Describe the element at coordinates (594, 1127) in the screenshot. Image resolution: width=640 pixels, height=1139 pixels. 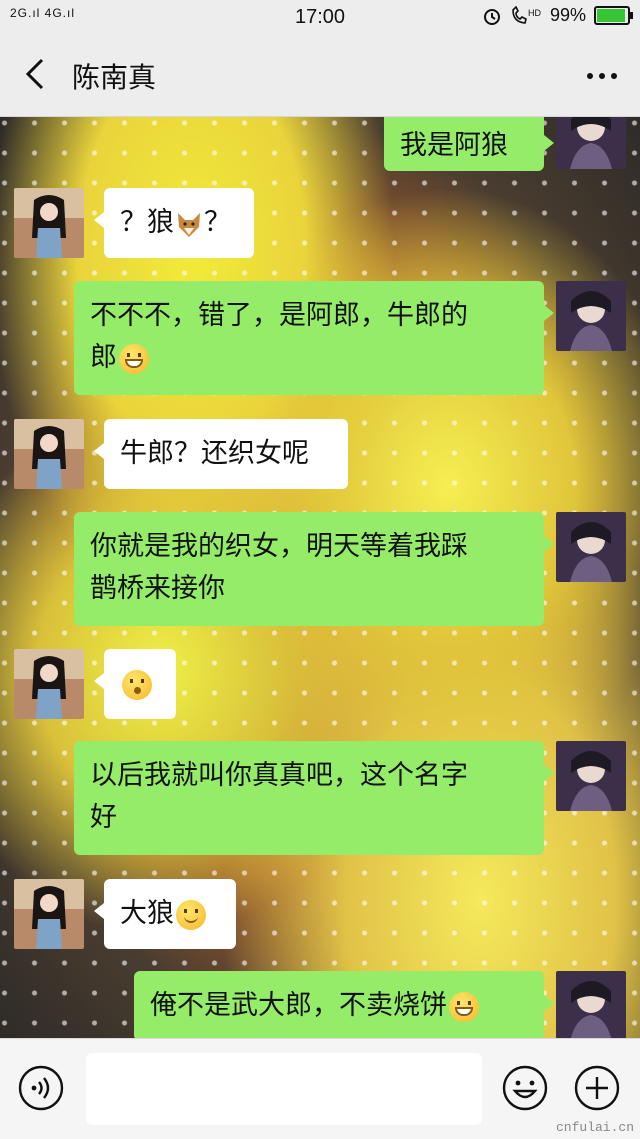
I see `watermark: cnfulai.cn` at that location.